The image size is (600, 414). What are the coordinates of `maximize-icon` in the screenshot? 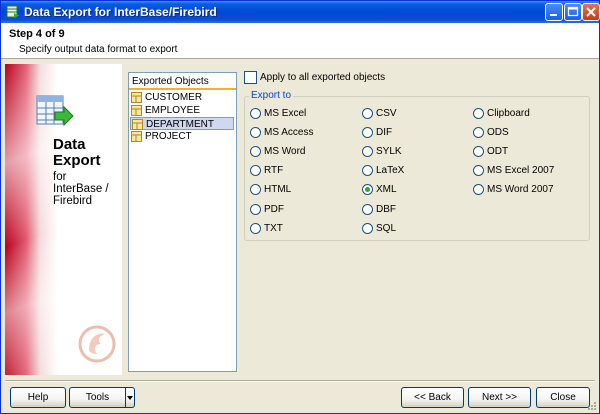 It's located at (573, 11).